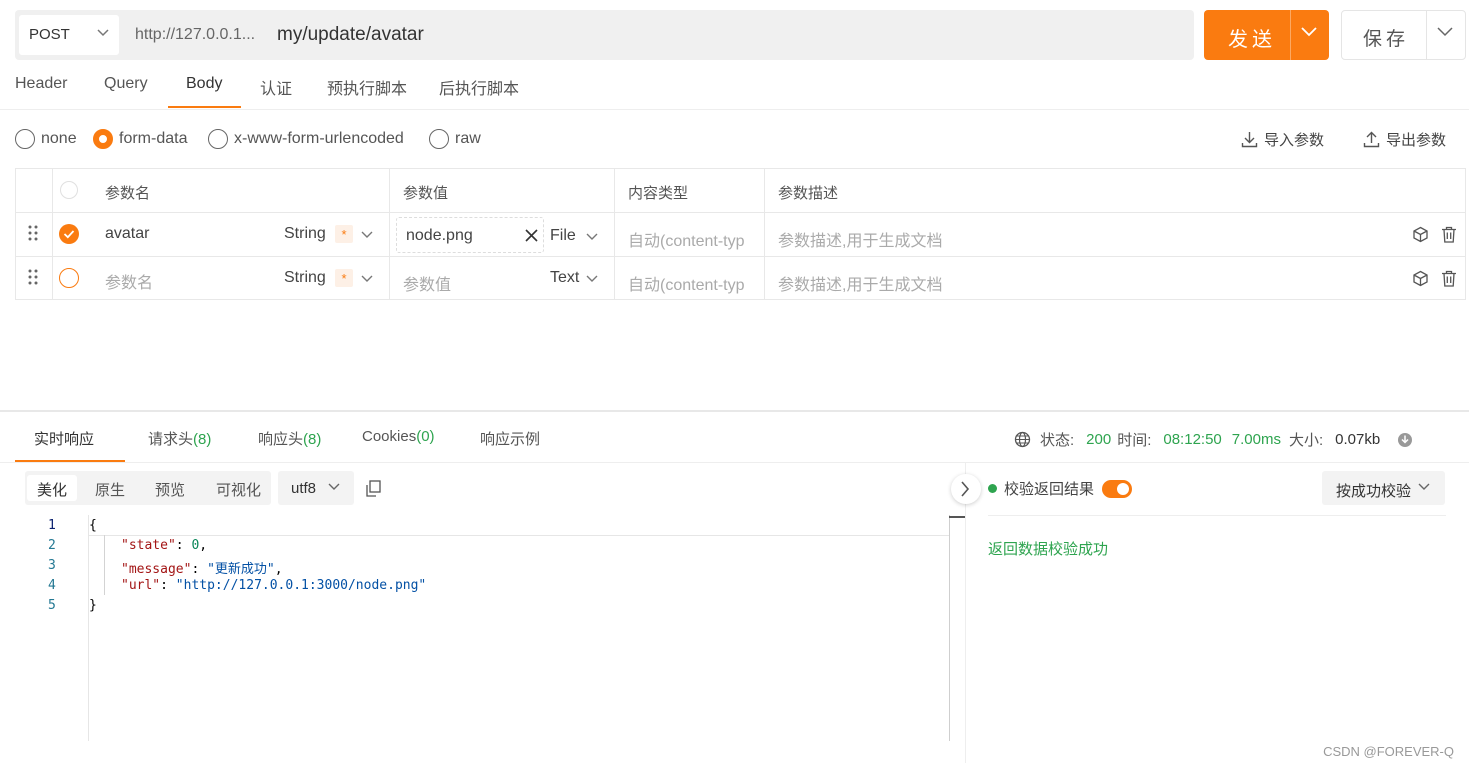 Image resolution: width=1469 pixels, height=769 pixels. What do you see at coordinates (1404, 139) in the screenshot?
I see `export-params-button: 导出参数` at bounding box center [1404, 139].